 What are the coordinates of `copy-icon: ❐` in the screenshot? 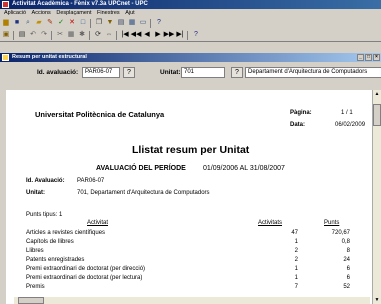 It's located at (99, 23).